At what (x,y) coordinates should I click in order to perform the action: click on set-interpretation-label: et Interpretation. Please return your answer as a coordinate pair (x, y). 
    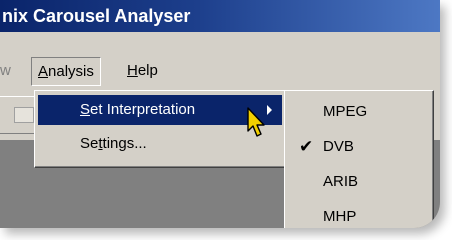
    Looking at the image, I should click on (143, 109).